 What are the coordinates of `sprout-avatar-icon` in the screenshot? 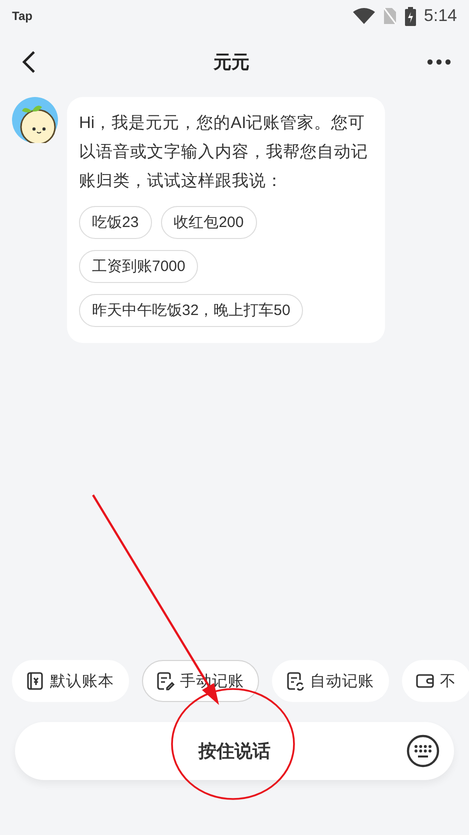 It's located at (35, 120).